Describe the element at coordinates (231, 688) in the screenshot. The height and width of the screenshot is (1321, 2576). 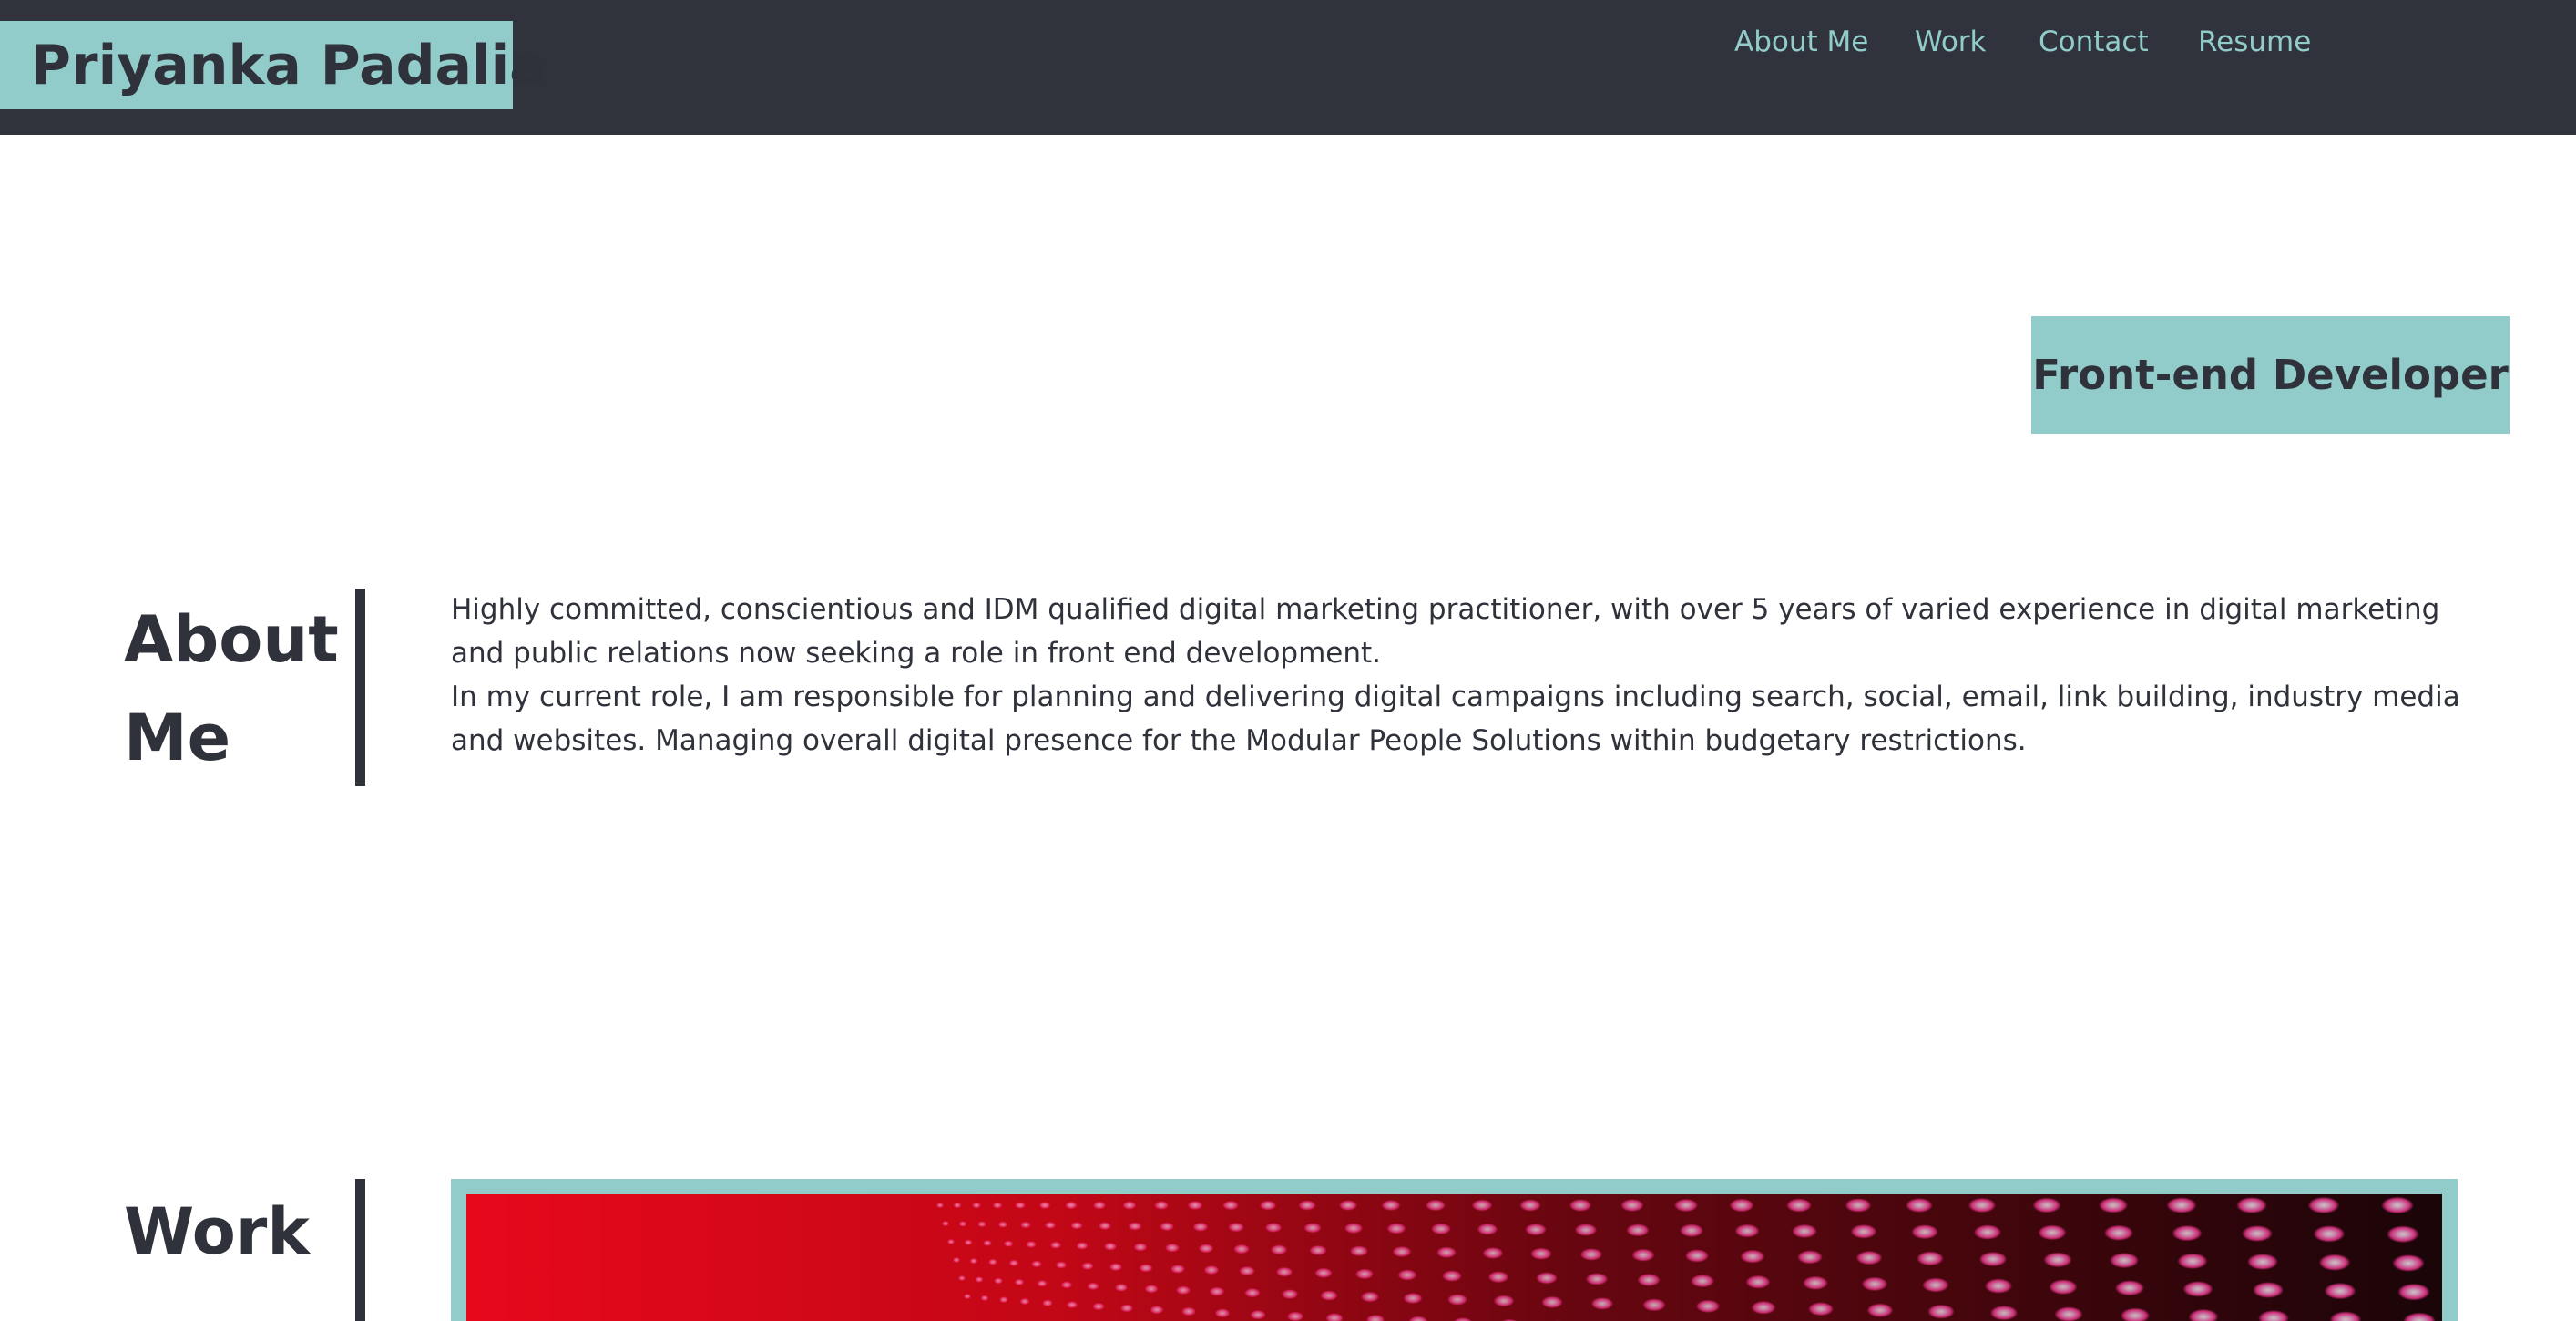
I see `about-heading: About Me` at that location.